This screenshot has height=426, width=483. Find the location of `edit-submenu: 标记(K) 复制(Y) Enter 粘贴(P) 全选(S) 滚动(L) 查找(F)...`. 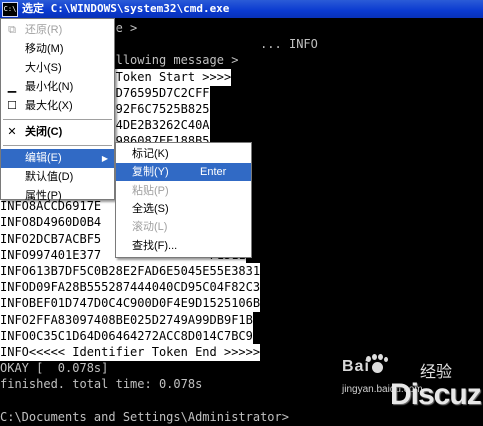

edit-submenu: 标记(K) 复制(Y) Enter 粘贴(P) 全选(S) 滚动(L) 查找(F)... is located at coordinates (183, 200).